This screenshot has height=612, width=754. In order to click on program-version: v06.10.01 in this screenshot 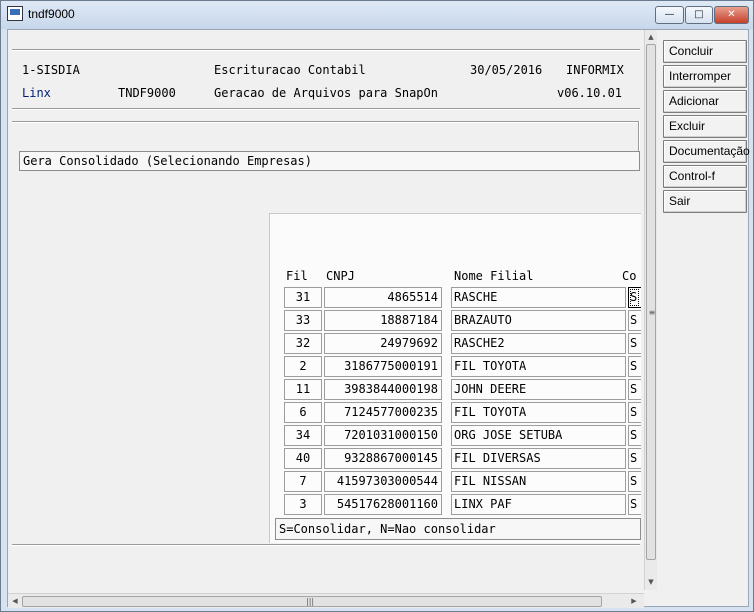, I will do `click(590, 93)`.